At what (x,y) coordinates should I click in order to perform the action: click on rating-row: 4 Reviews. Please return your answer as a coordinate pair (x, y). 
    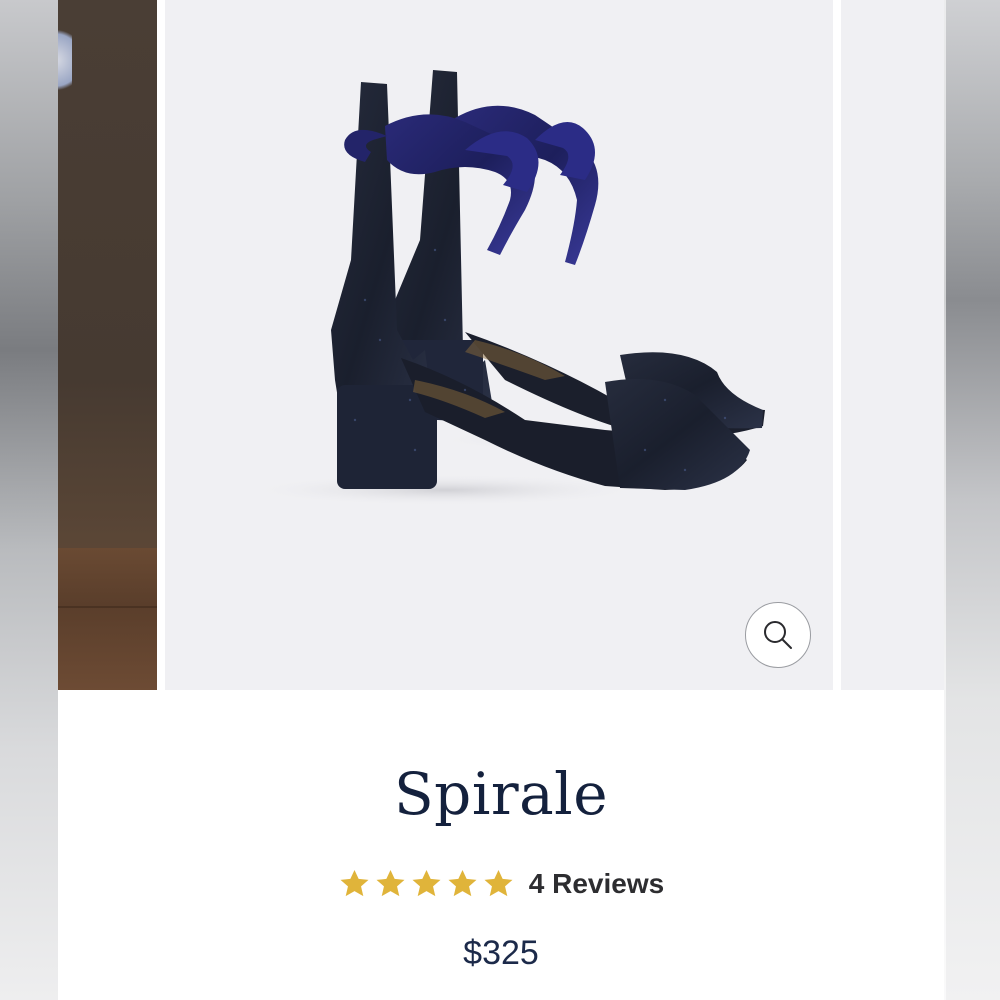
    Looking at the image, I should click on (501, 884).